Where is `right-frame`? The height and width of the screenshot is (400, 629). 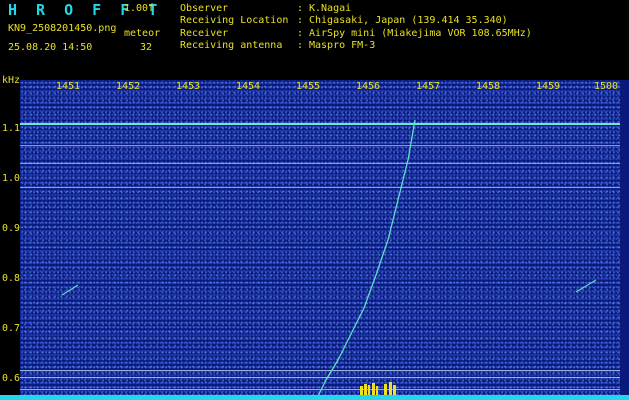
right-frame is located at coordinates (624, 240).